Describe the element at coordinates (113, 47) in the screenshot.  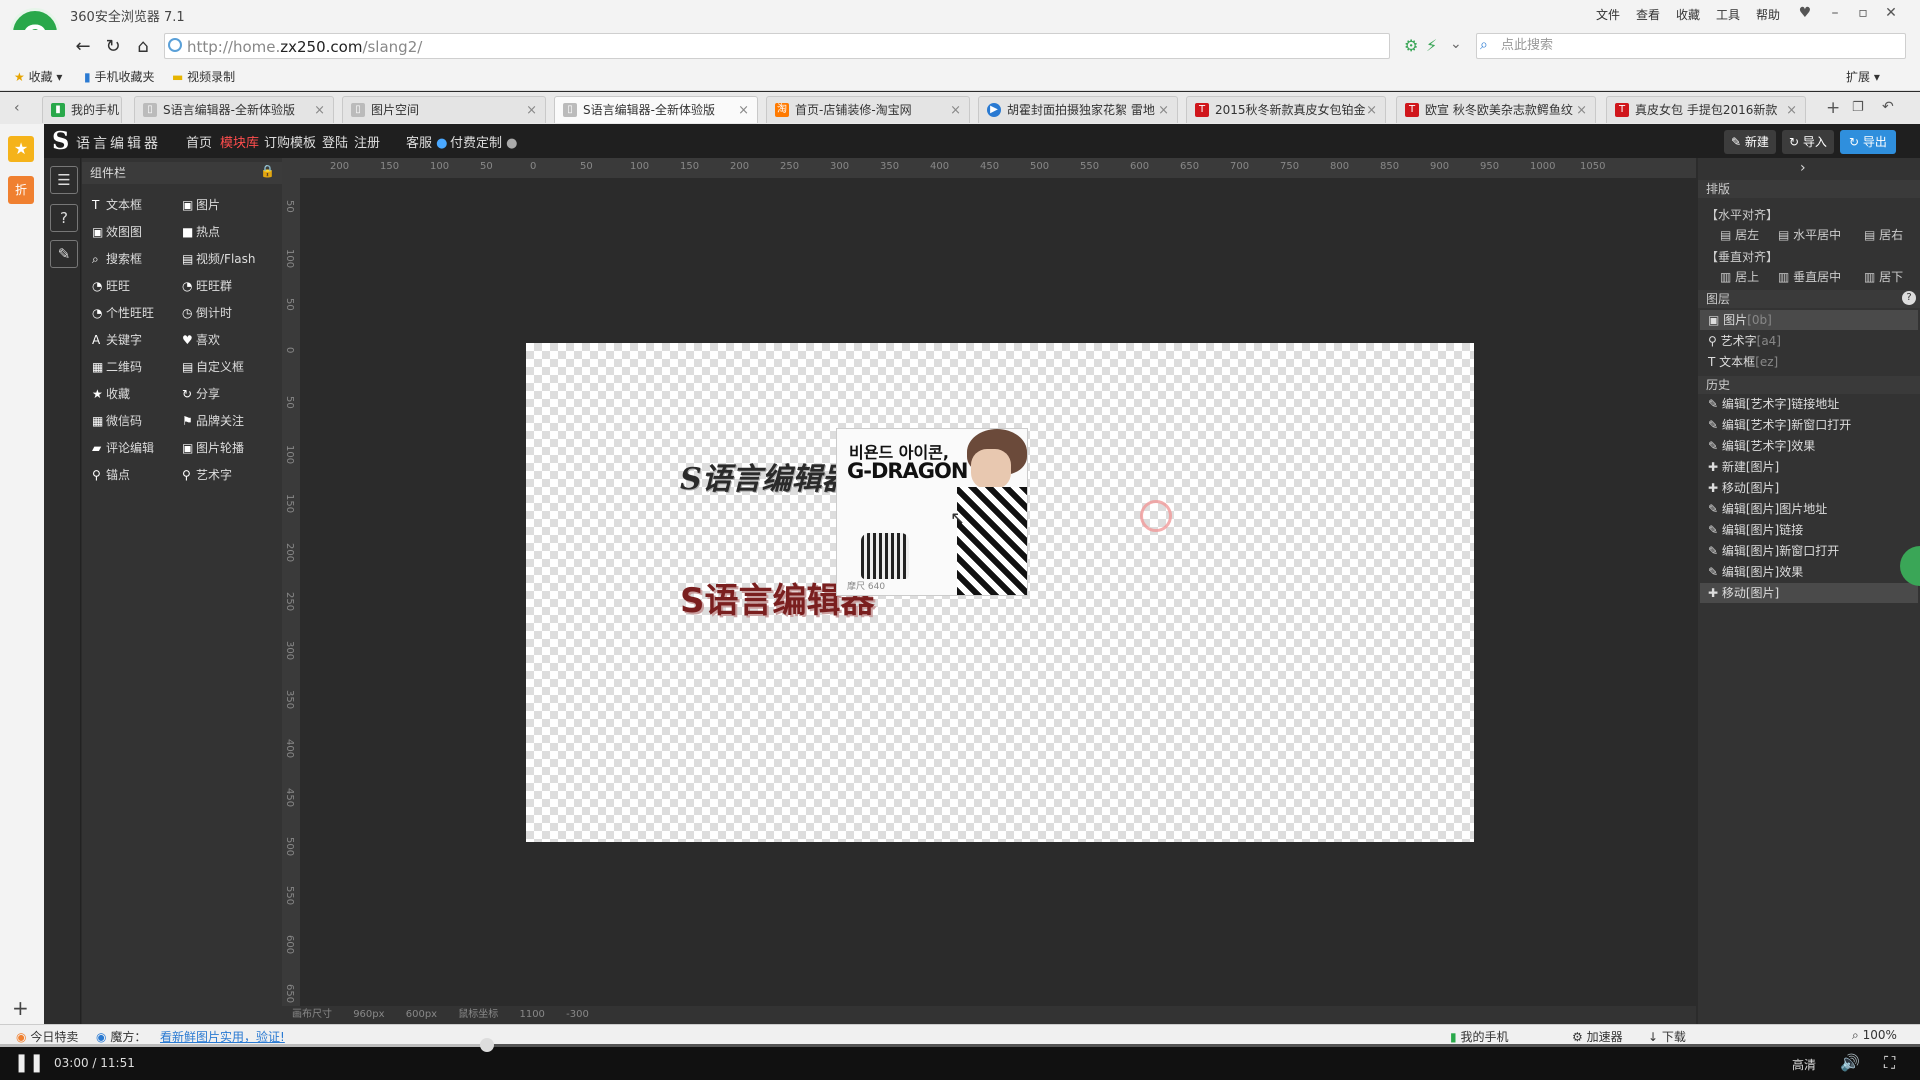
I see `refresh-icon: ↻` at that location.